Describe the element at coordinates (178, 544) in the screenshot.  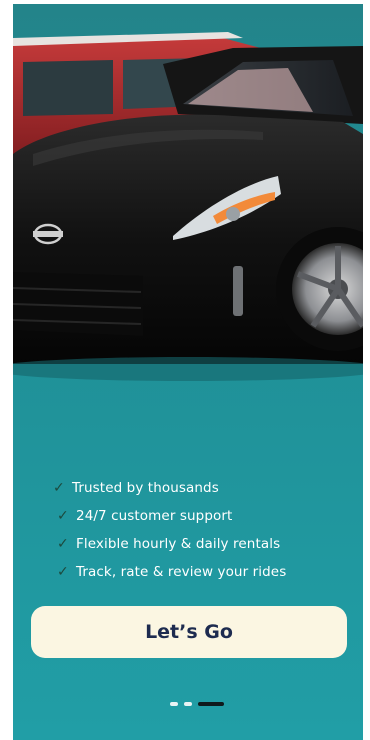
I see `feature-text: Flexible hourly & daily rentals` at that location.